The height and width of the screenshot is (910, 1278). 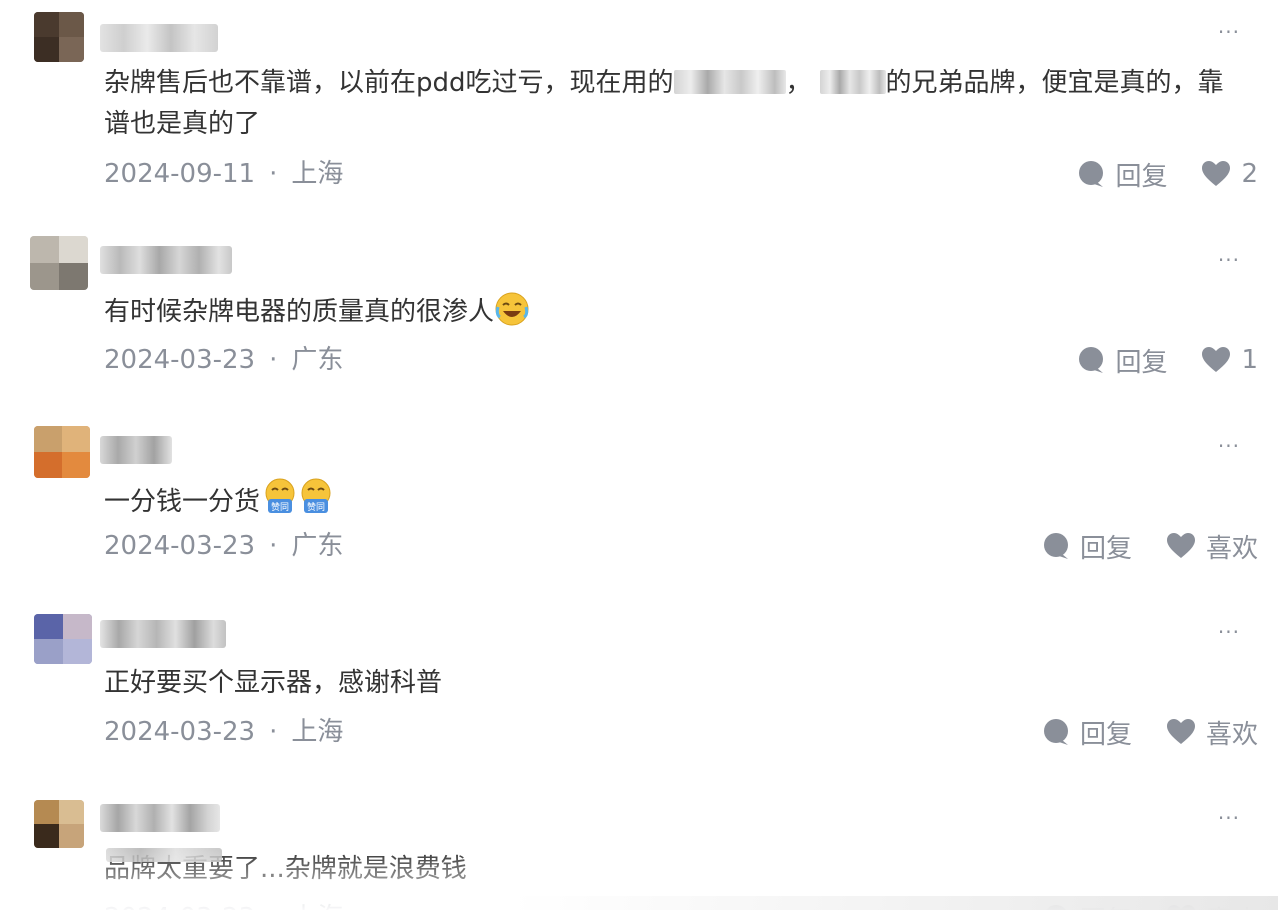 I want to click on redaction-overlay, so click(x=164, y=855).